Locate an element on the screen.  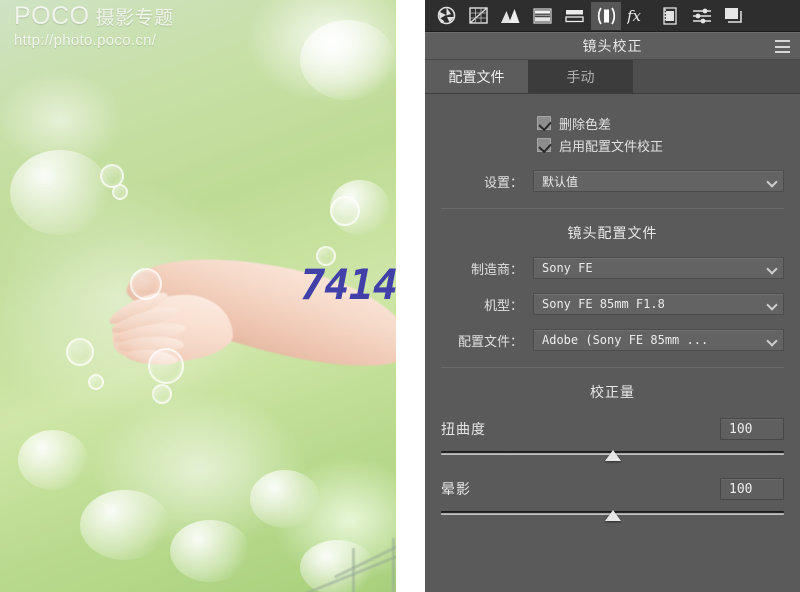
settings-label: 设置： is located at coordinates (503, 182).